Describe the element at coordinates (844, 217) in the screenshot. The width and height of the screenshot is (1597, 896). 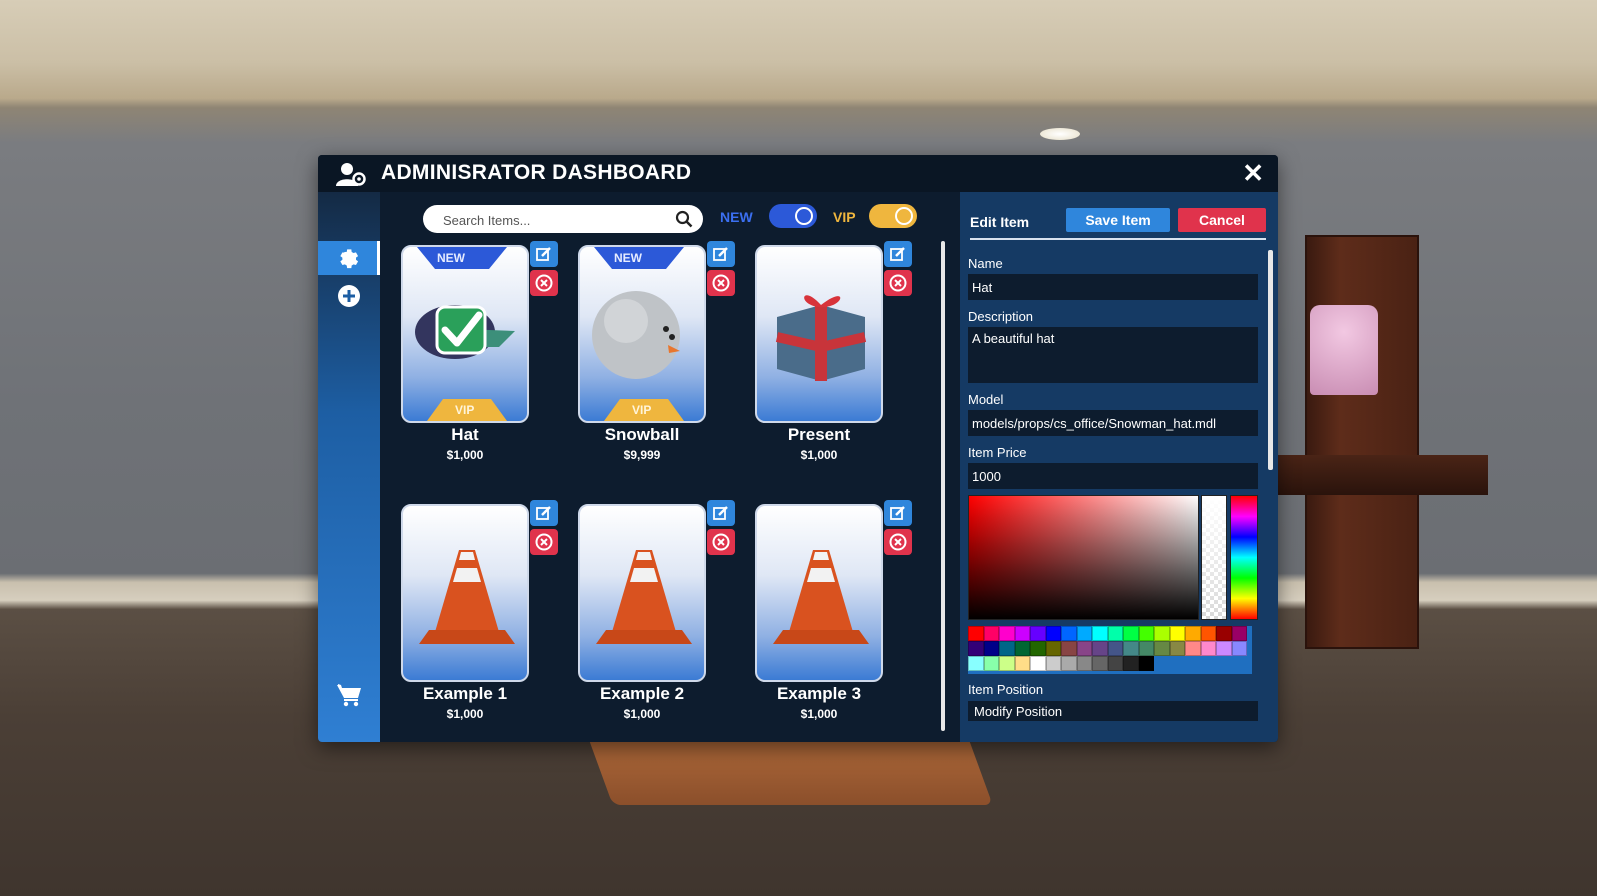
I see `vip-filter-label: VIP` at that location.